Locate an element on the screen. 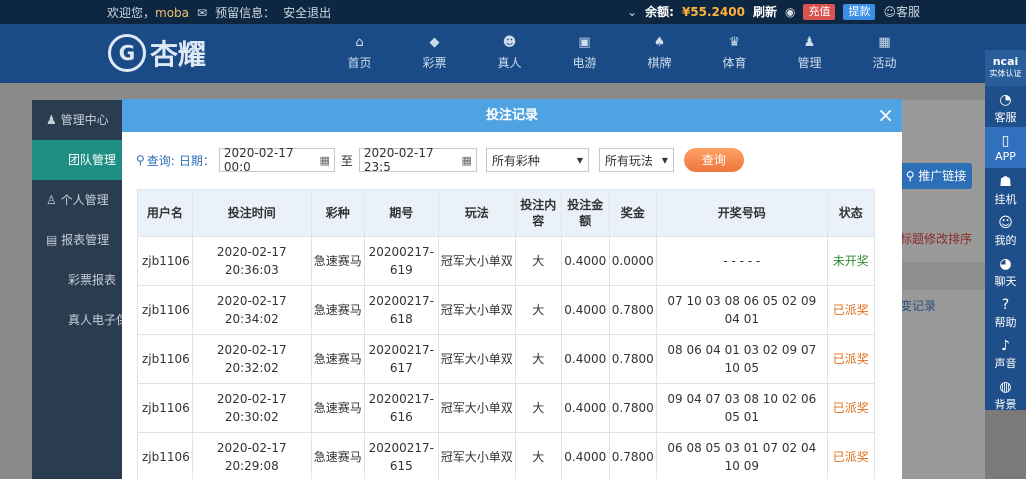  certification-badge: ncai 实体认证 is located at coordinates (1005, 68).